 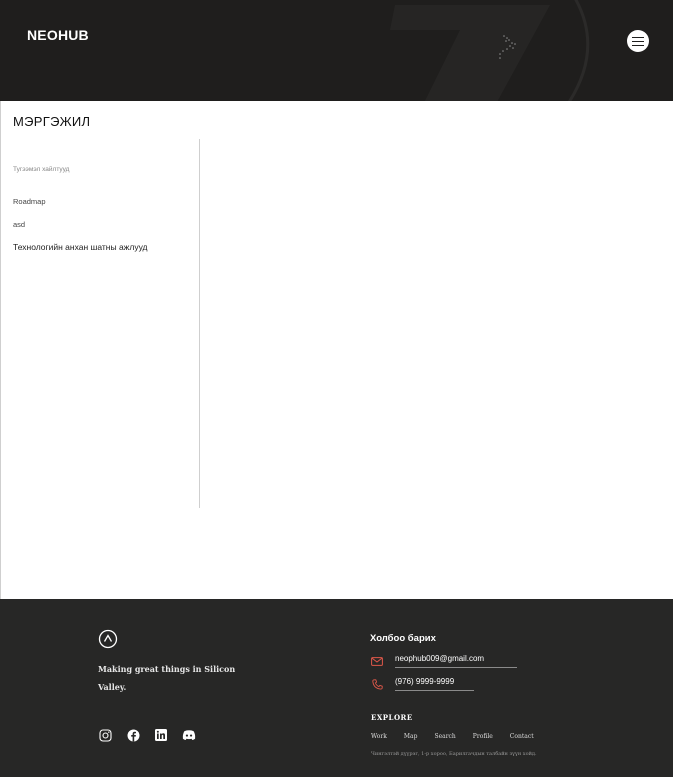 I want to click on hamburger-menu-button, so click(x=638, y=41).